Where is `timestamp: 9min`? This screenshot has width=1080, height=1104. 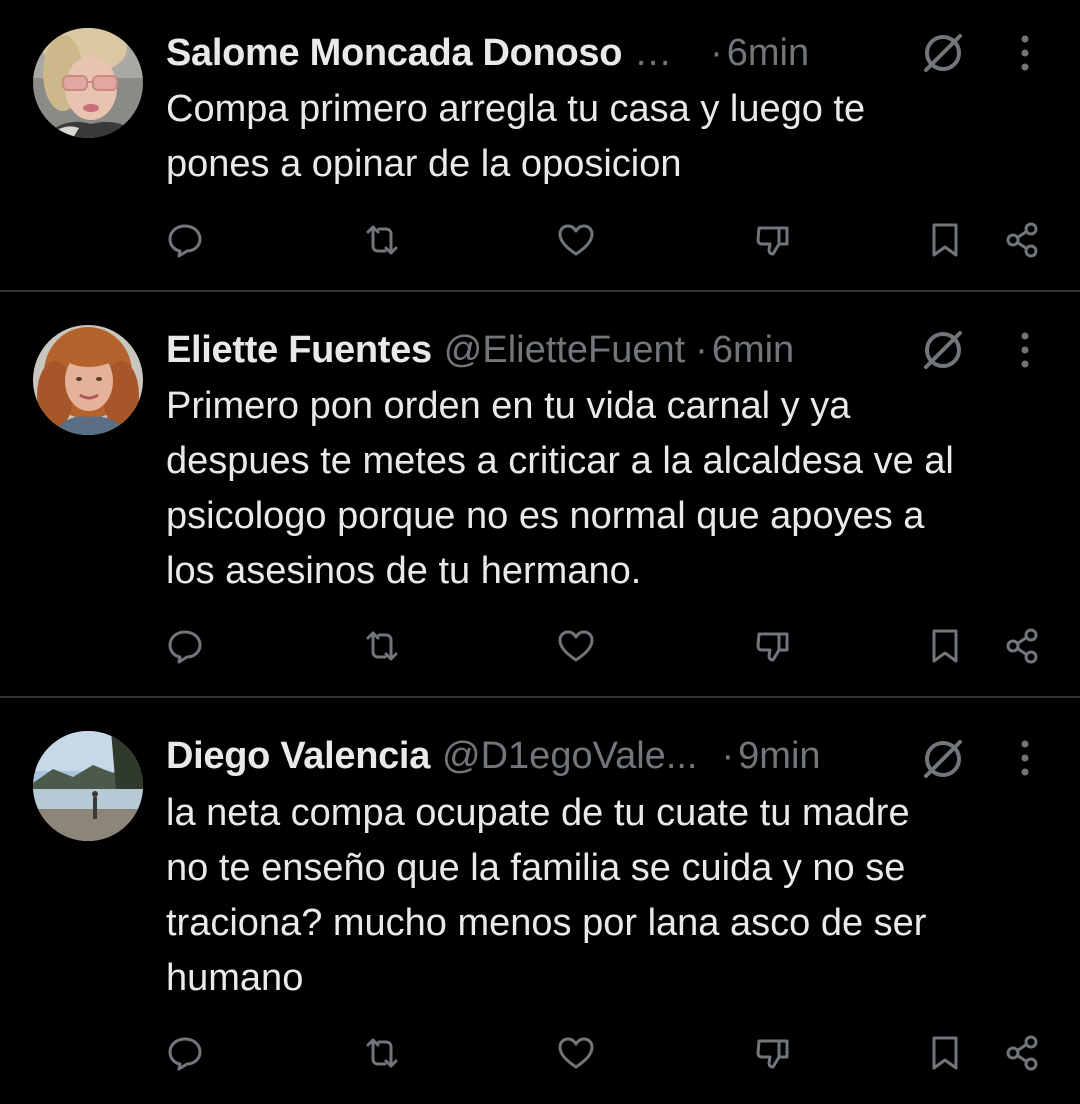
timestamp: 9min is located at coordinates (779, 756).